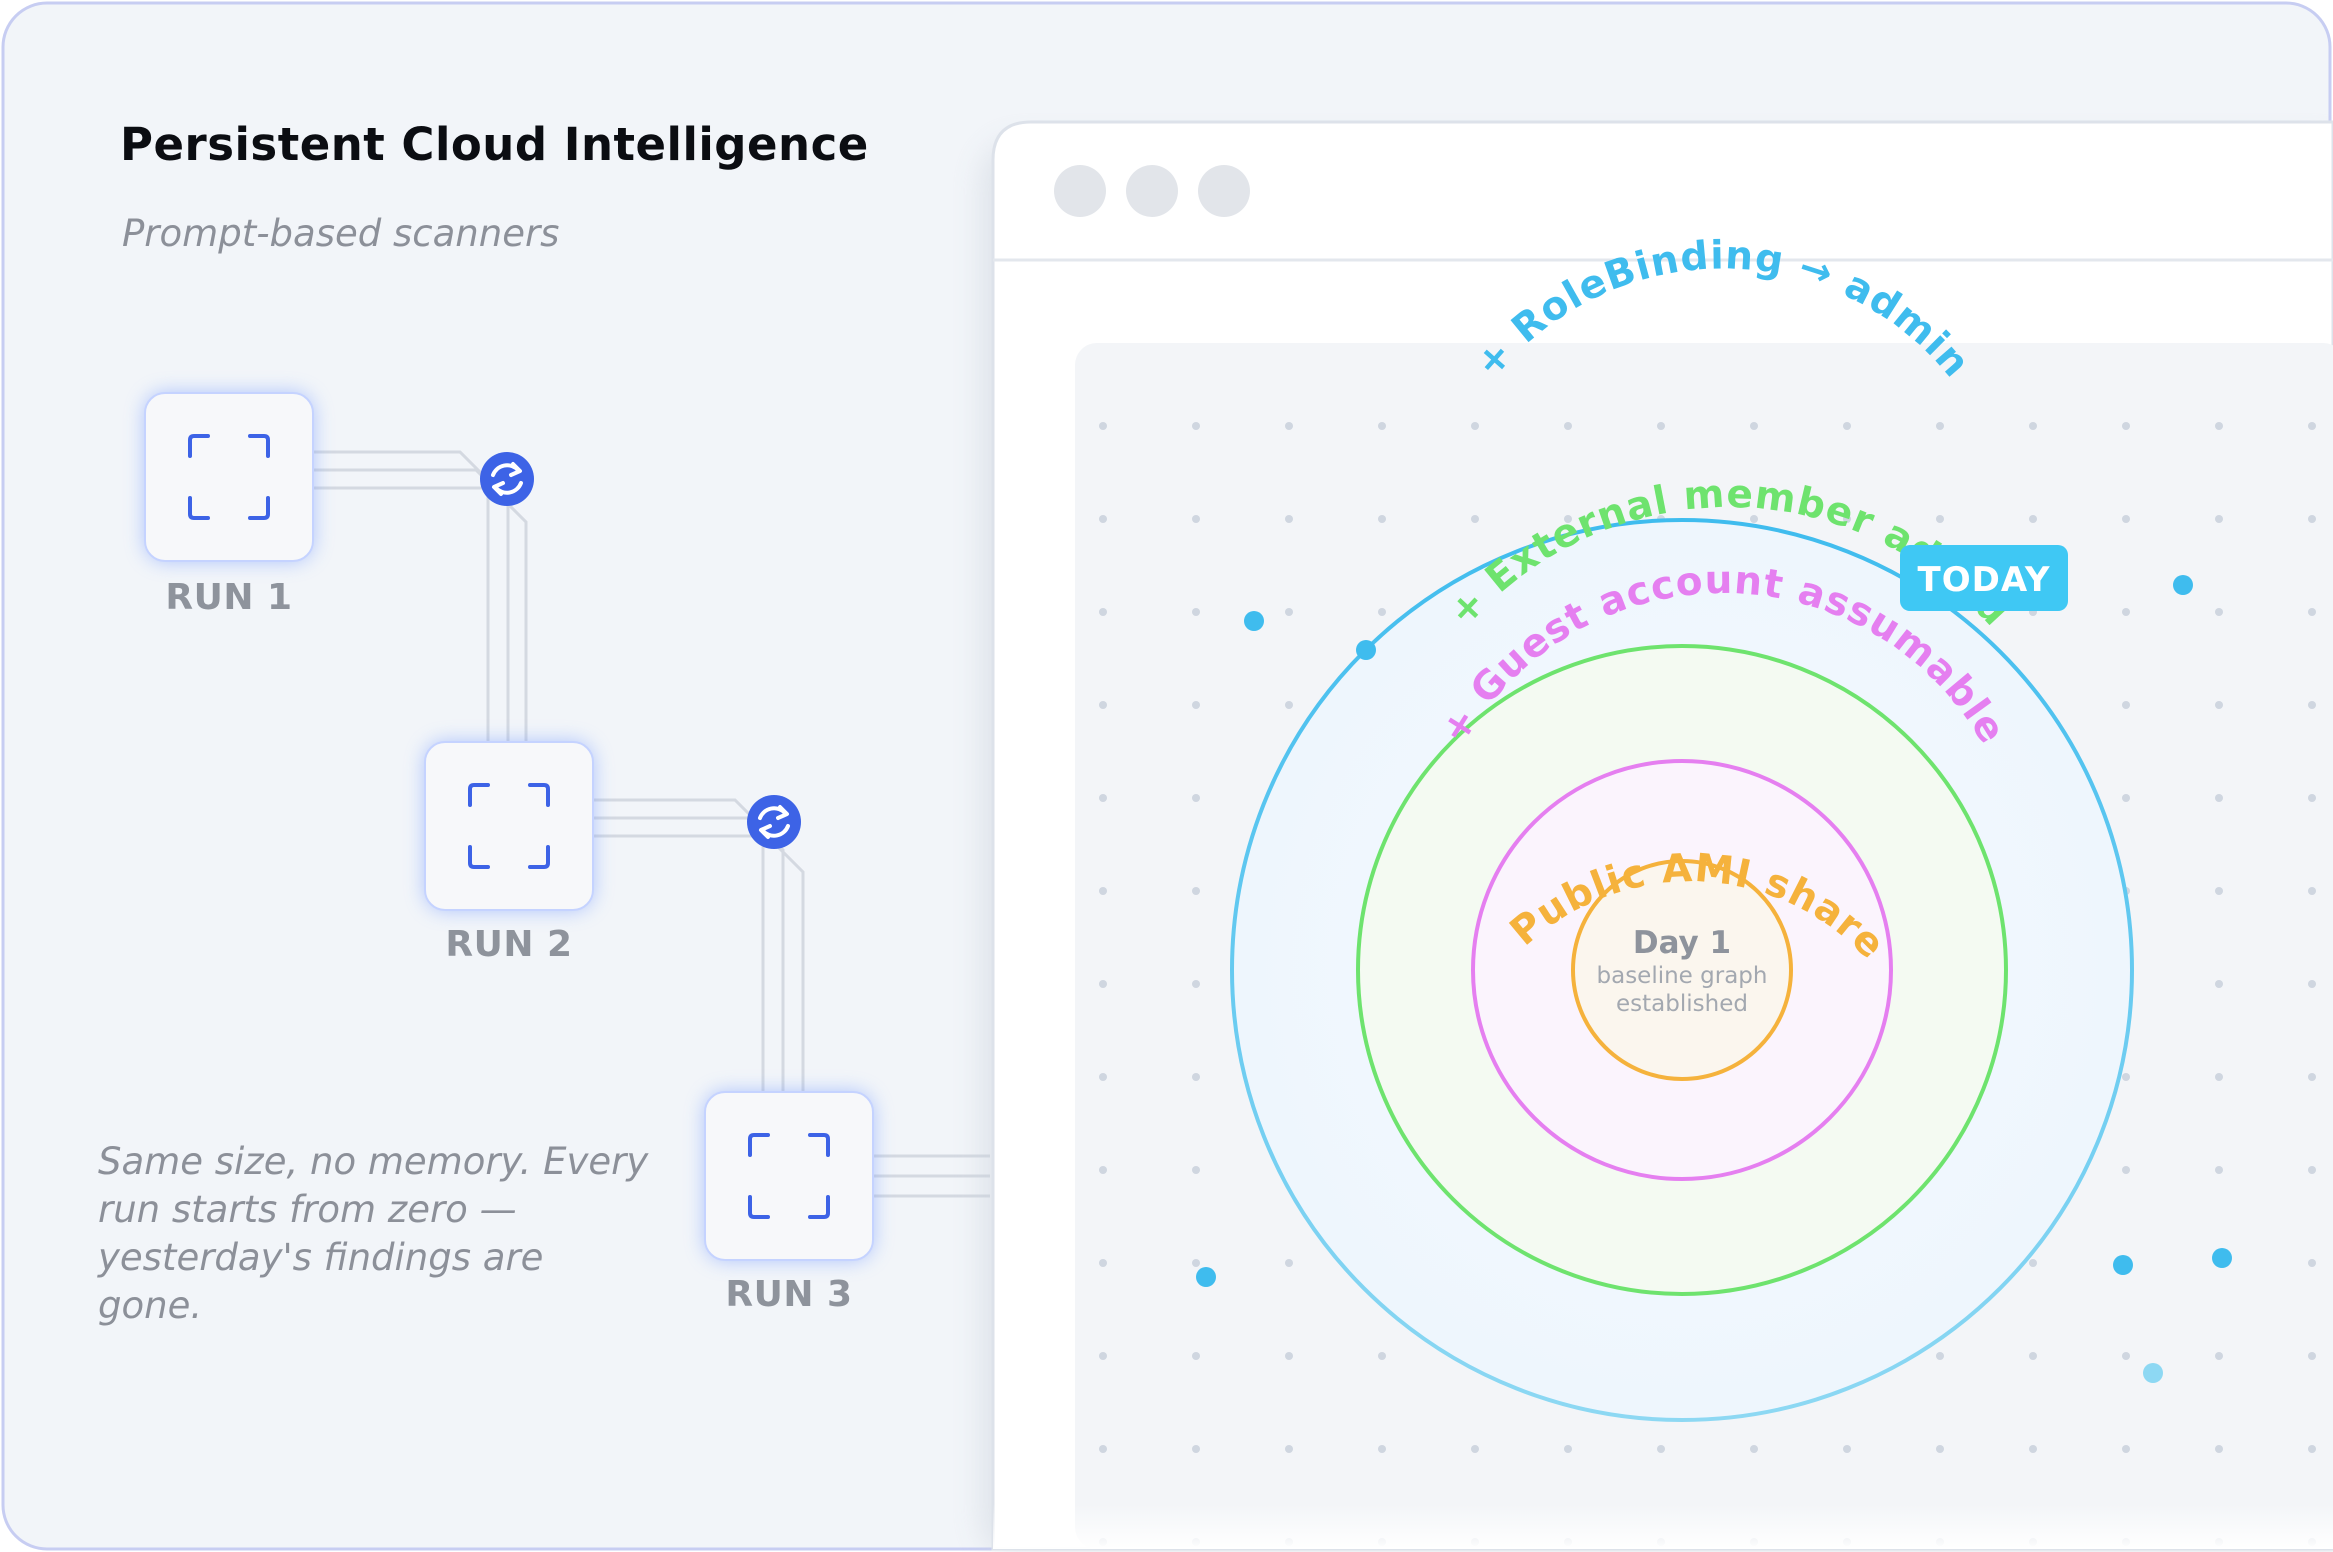 The height and width of the screenshot is (1552, 2333). Describe the element at coordinates (1080, 191) in the screenshot. I see `window-dot-close` at that location.